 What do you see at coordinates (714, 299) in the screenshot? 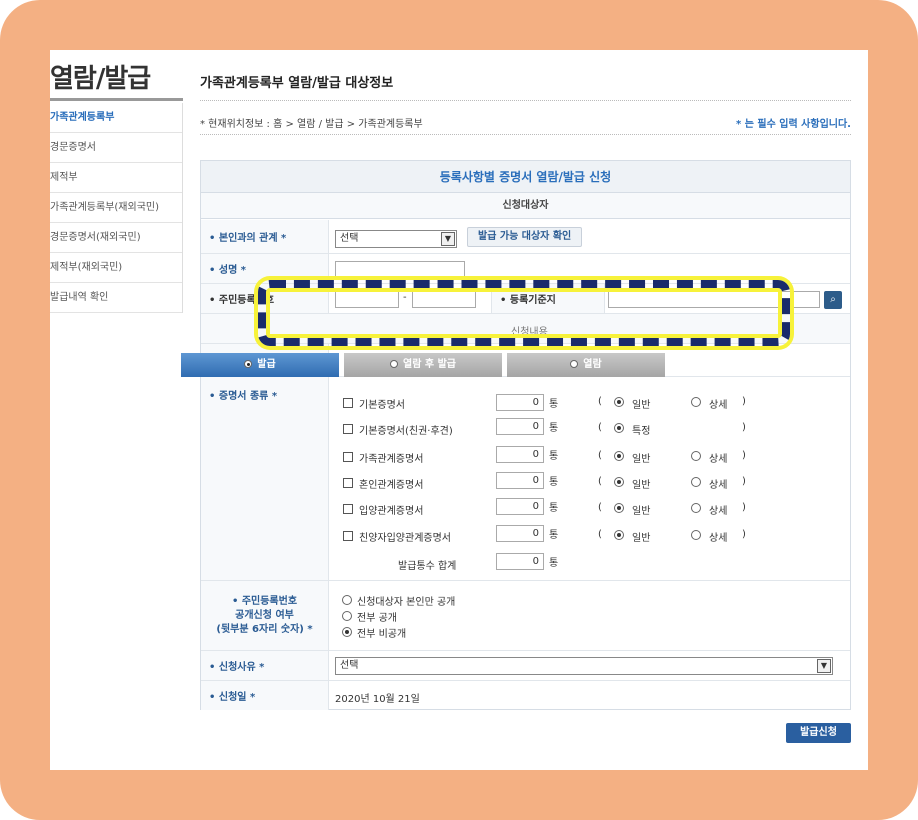
I see `reg-base-input` at bounding box center [714, 299].